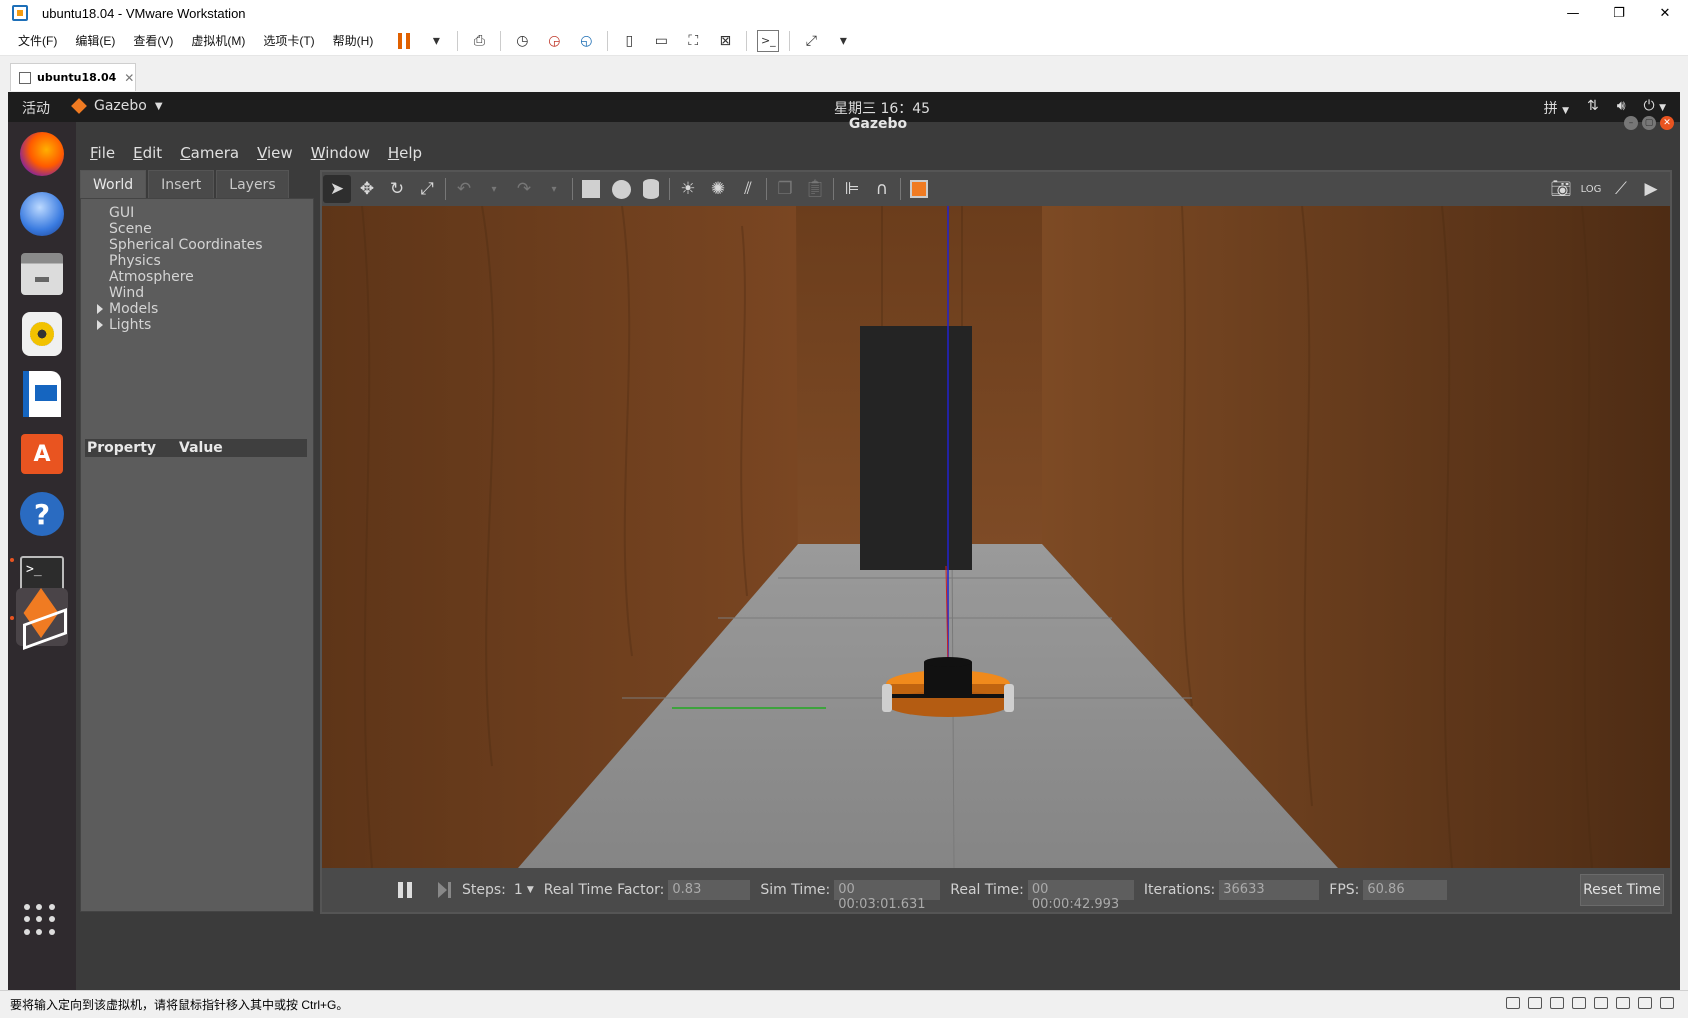 The image size is (1688, 1018). I want to click on point-light-icon: ☀, so click(688, 189).